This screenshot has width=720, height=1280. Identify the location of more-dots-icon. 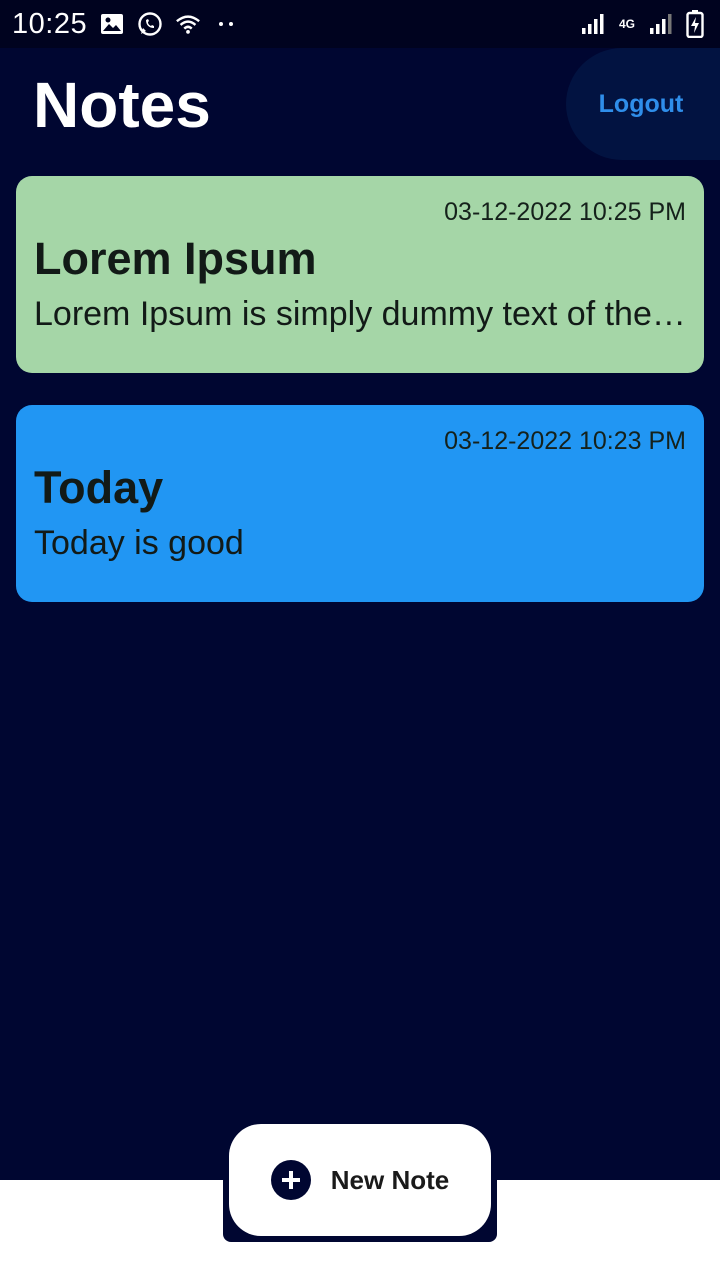
(226, 24).